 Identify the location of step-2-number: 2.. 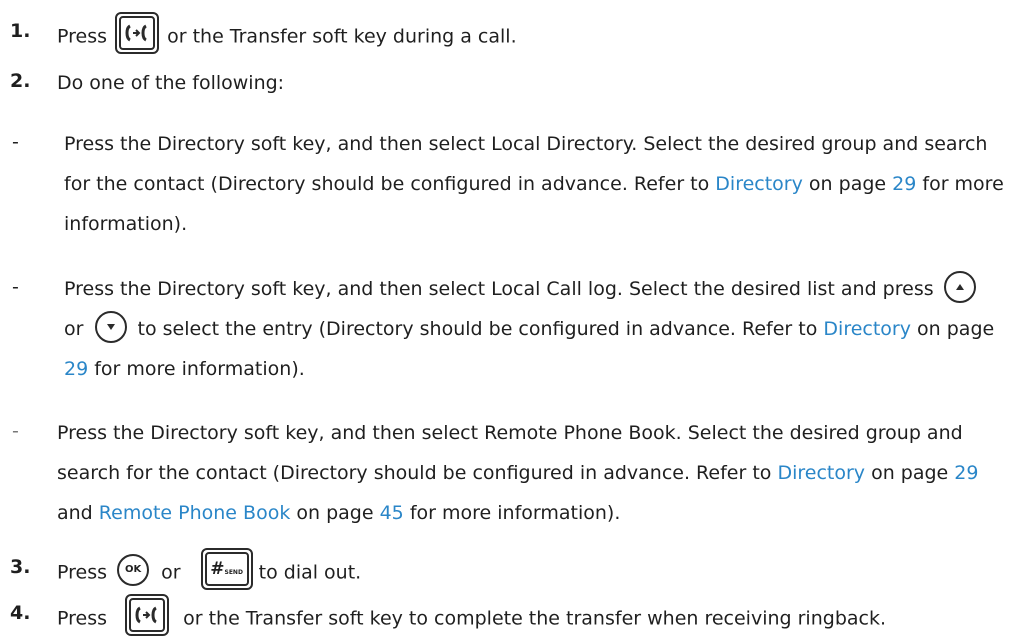
(20, 81).